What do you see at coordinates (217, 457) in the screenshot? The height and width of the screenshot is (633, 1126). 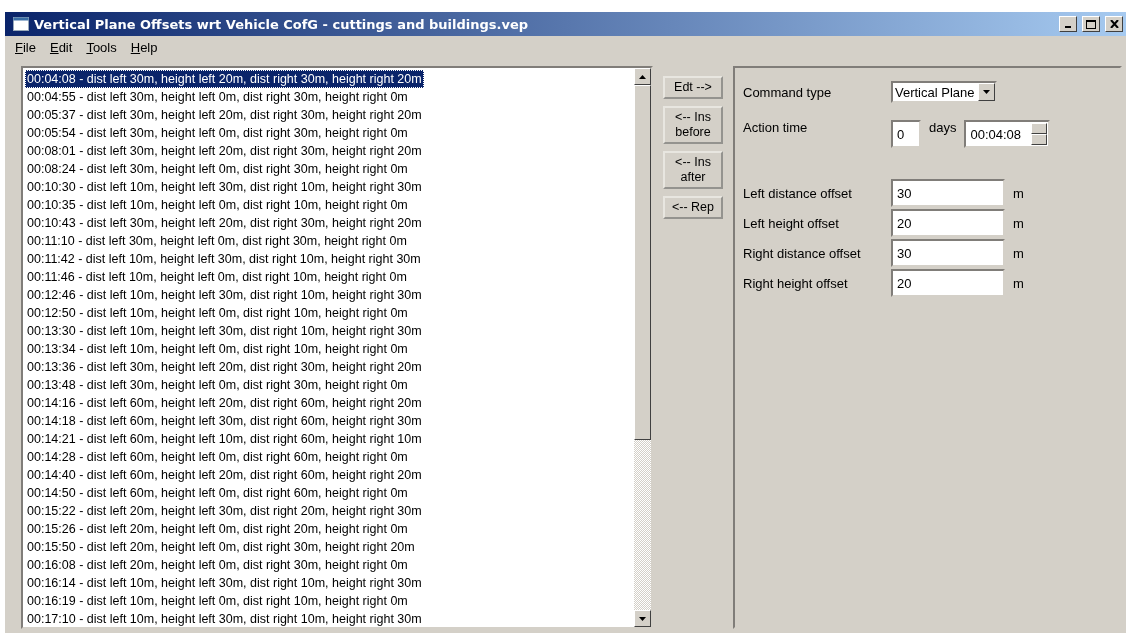 I see `list-item: 00:14:28 - dist left 60m, height left 0m, dist right 60m, height right 0m` at bounding box center [217, 457].